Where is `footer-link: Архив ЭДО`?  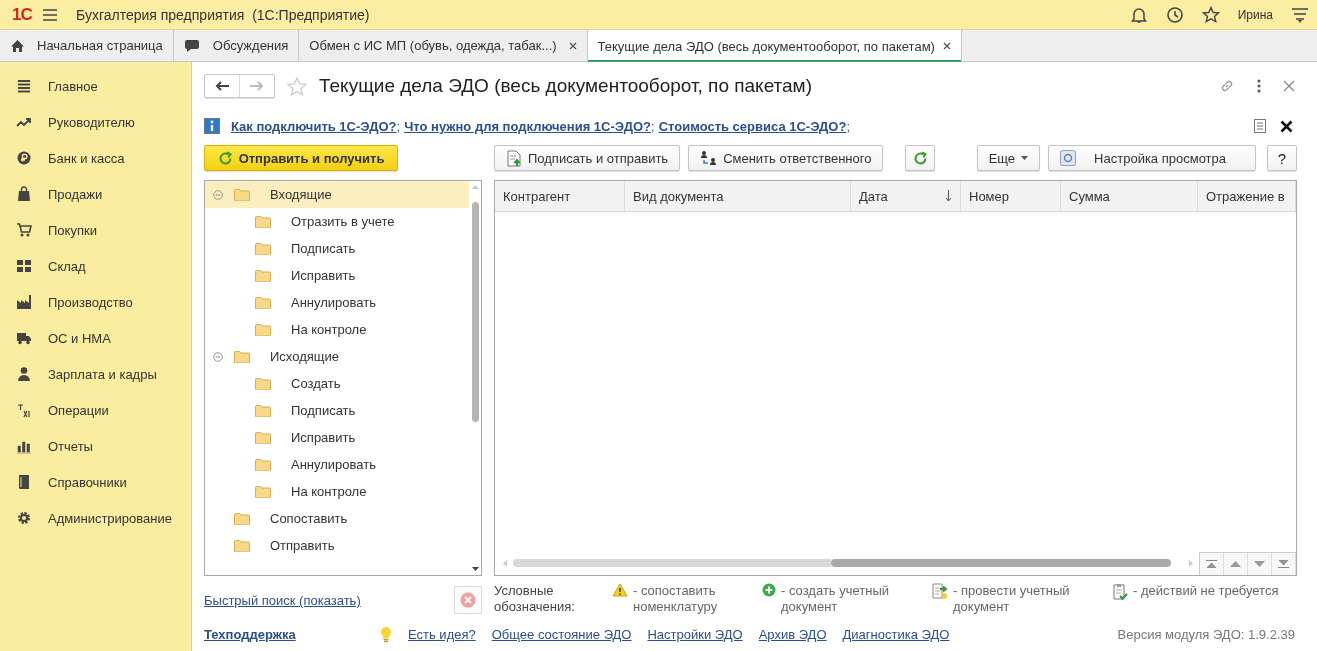 footer-link: Архив ЭДО is located at coordinates (792, 634).